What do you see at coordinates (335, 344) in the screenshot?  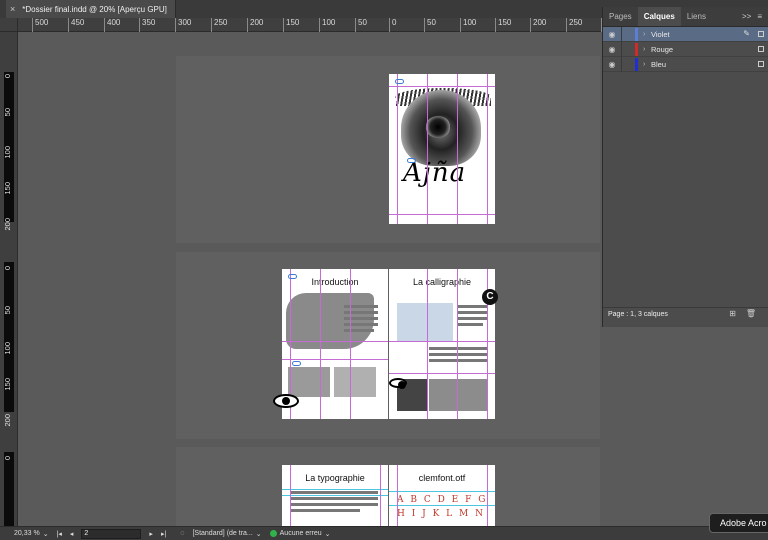 I see `page-introduction: Introduction` at bounding box center [335, 344].